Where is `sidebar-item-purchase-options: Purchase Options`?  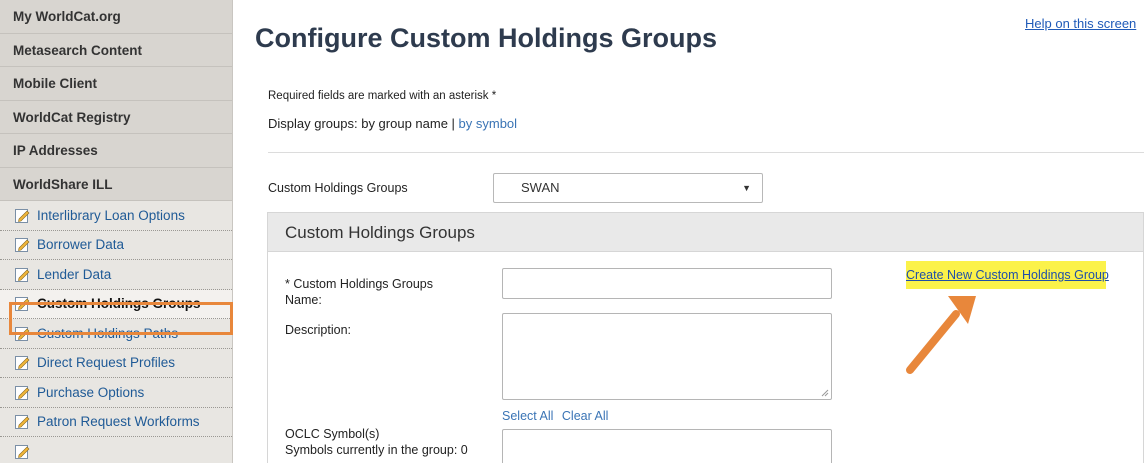 sidebar-item-purchase-options: Purchase Options is located at coordinates (116, 393).